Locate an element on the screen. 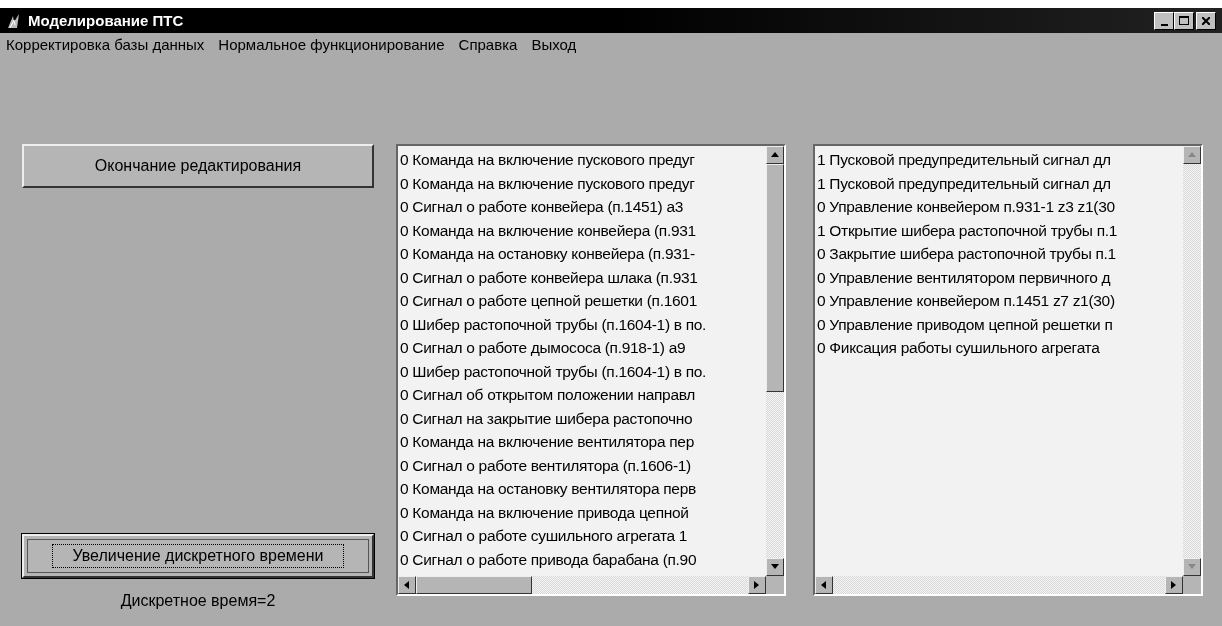  list-item: 0 Сигнал о работе конвейера шлака (п.931 is located at coordinates (549, 277).